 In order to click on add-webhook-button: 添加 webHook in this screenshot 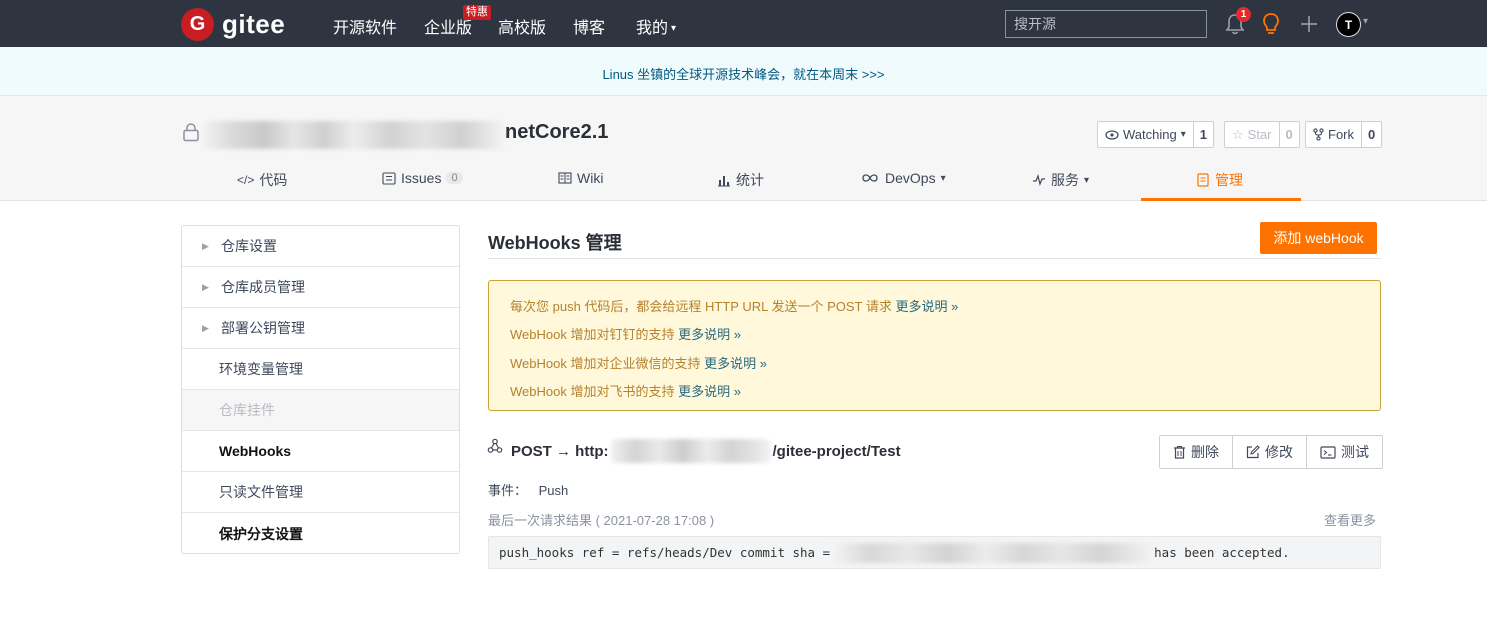, I will do `click(1318, 238)`.